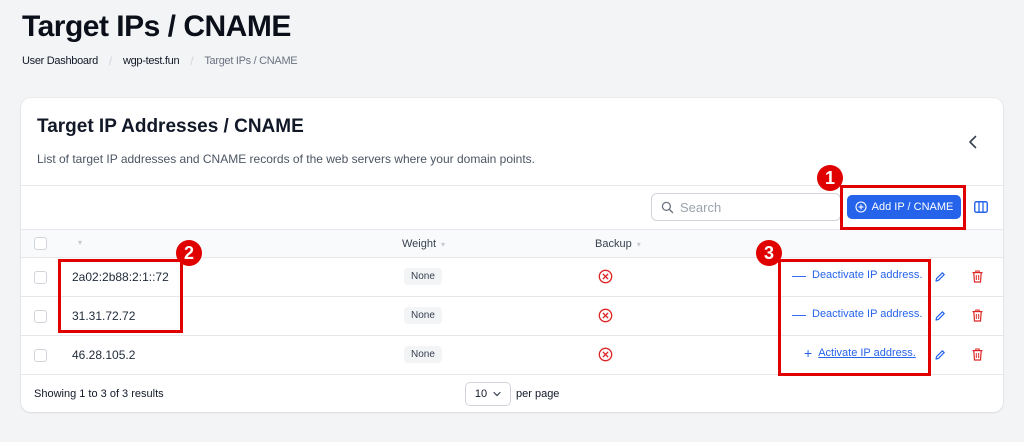 This screenshot has width=1024, height=442. What do you see at coordinates (973, 142) in the screenshot?
I see `chevron-left-icon` at bounding box center [973, 142].